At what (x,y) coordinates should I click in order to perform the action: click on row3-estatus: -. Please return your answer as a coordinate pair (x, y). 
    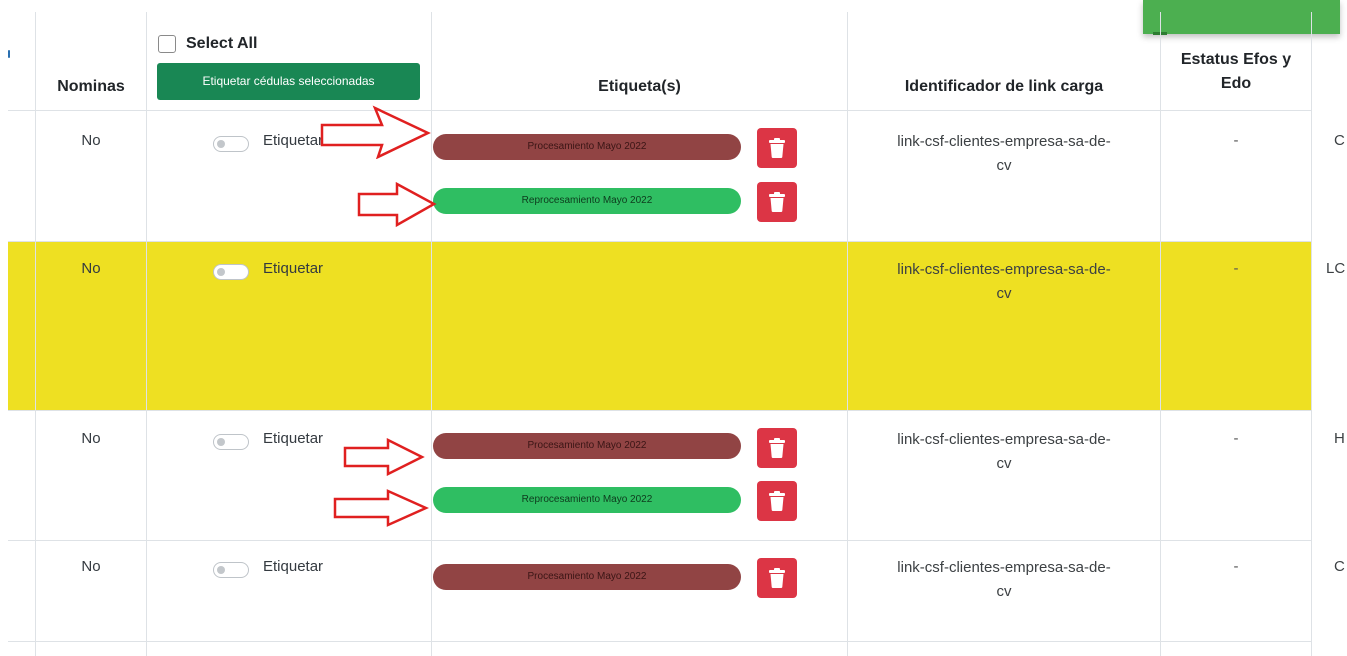
    Looking at the image, I should click on (1236, 438).